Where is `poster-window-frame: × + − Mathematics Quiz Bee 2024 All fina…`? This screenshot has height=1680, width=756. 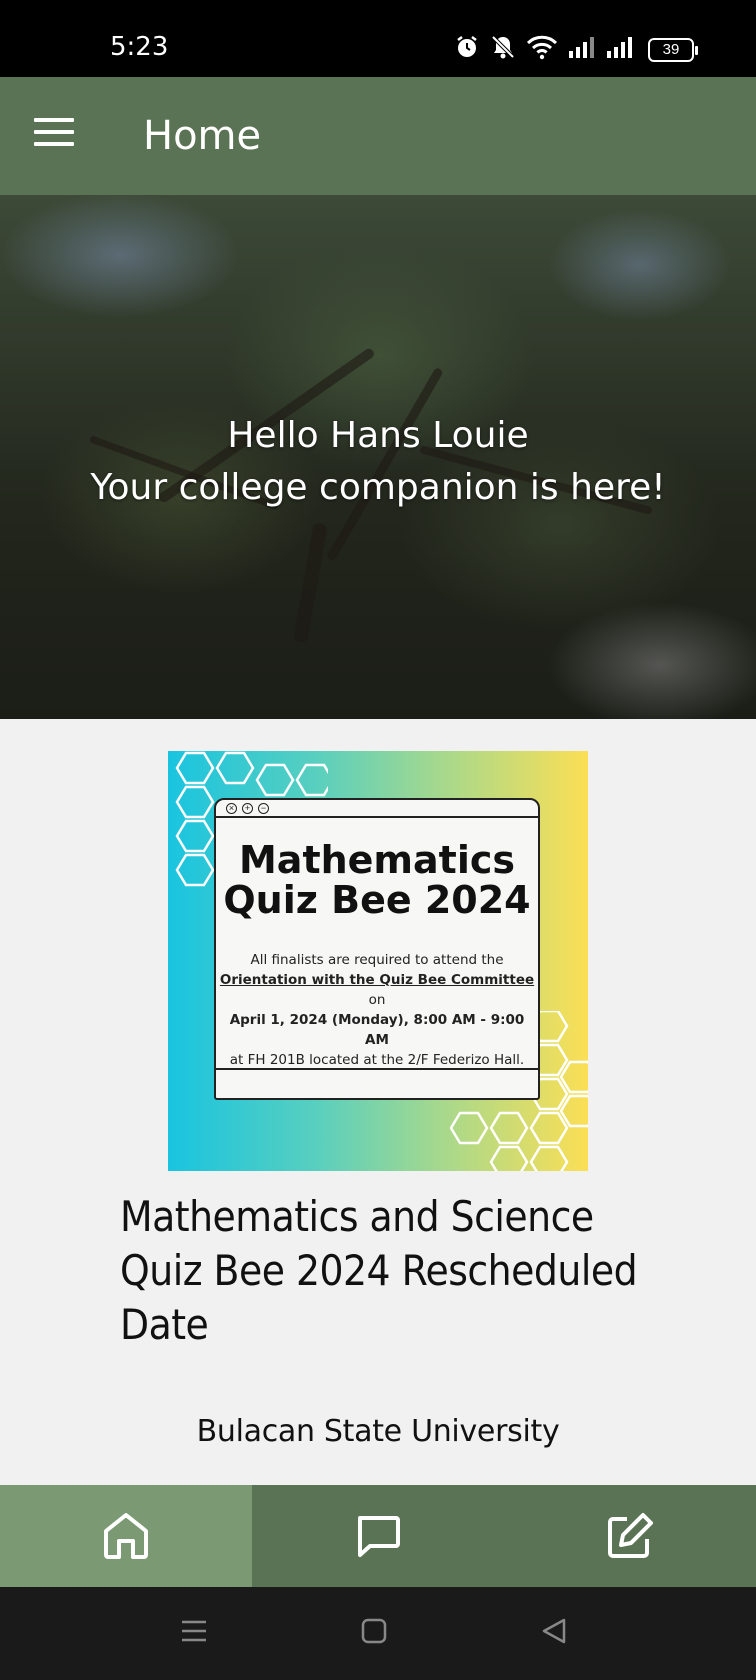 poster-window-frame: × + − Mathematics Quiz Bee 2024 All fina… is located at coordinates (377, 949).